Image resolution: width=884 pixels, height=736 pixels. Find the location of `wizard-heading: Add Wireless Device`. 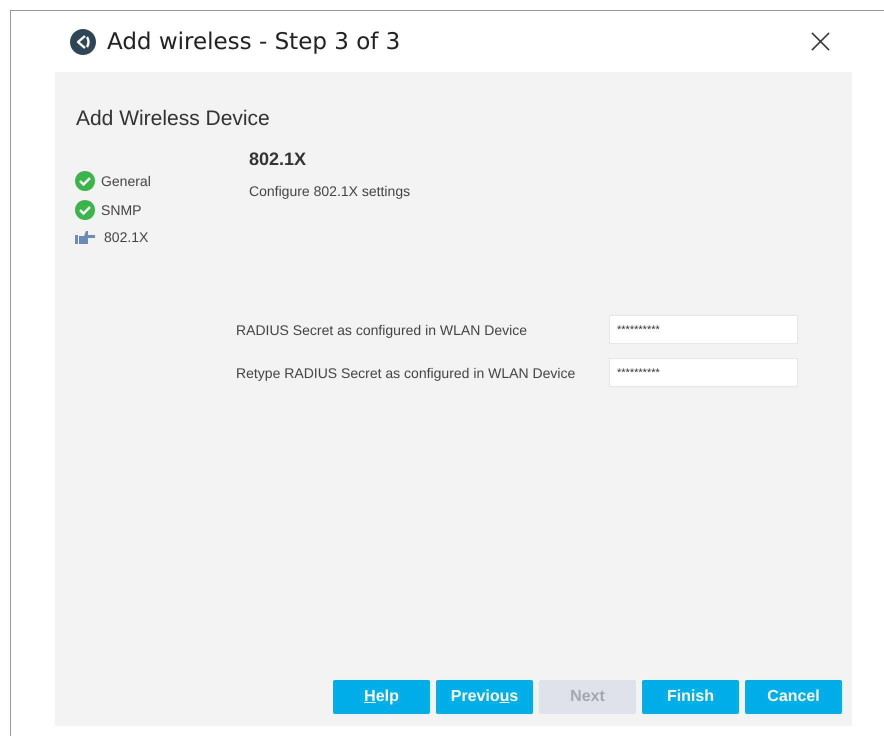

wizard-heading: Add Wireless Device is located at coordinates (173, 119).